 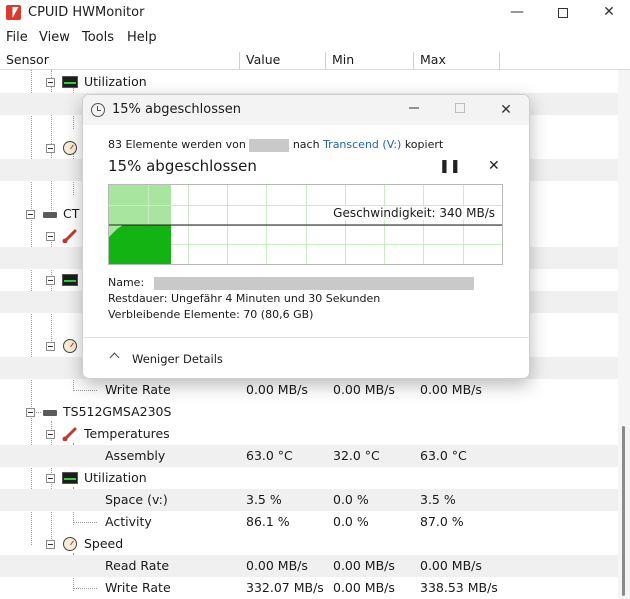 I want to click on close-button: ✕, so click(x=608, y=13).